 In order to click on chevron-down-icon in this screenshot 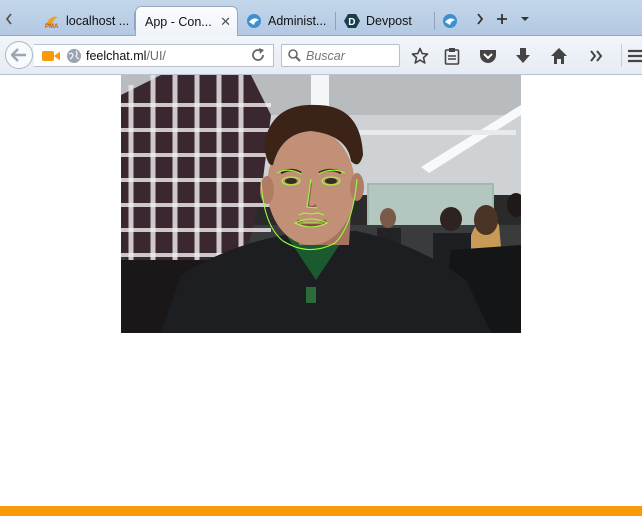, I will do `click(525, 19)`.